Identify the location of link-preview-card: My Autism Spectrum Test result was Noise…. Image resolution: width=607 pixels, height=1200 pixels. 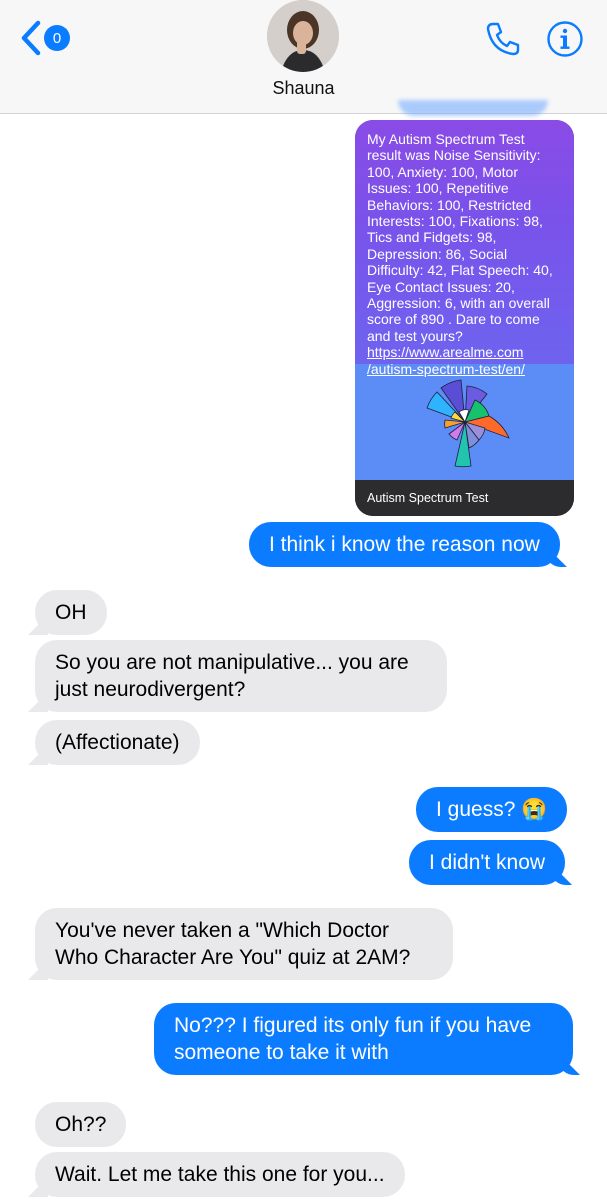
(464, 318).